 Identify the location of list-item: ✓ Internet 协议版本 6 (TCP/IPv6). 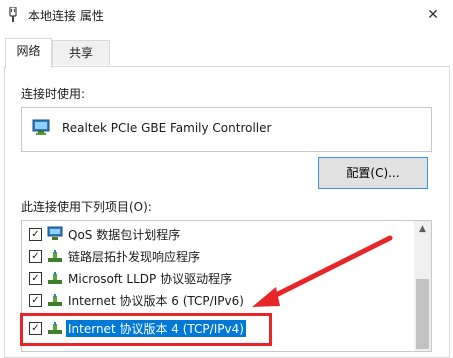
(218, 300).